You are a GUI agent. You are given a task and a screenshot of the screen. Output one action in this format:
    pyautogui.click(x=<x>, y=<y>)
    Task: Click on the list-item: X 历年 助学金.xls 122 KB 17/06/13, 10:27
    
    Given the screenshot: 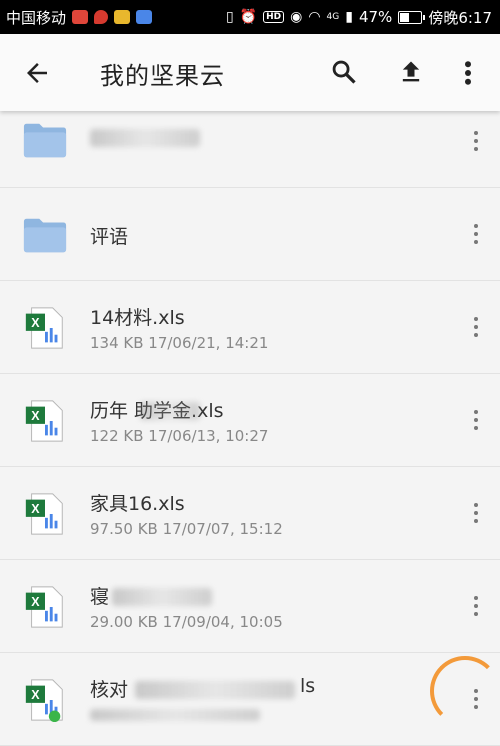 What is the action you would take?
    pyautogui.click(x=250, y=420)
    